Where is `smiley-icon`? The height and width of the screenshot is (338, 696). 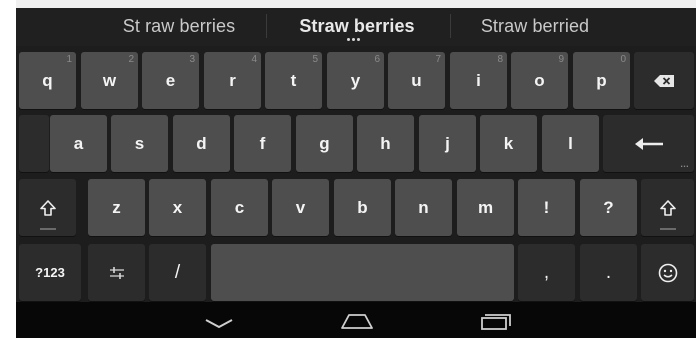 smiley-icon is located at coordinates (668, 273).